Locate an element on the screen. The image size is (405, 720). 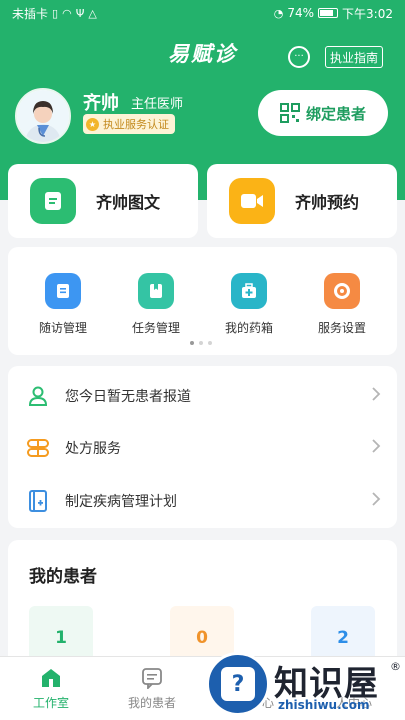
sim-icon: ▯ is located at coordinates (55, 13).